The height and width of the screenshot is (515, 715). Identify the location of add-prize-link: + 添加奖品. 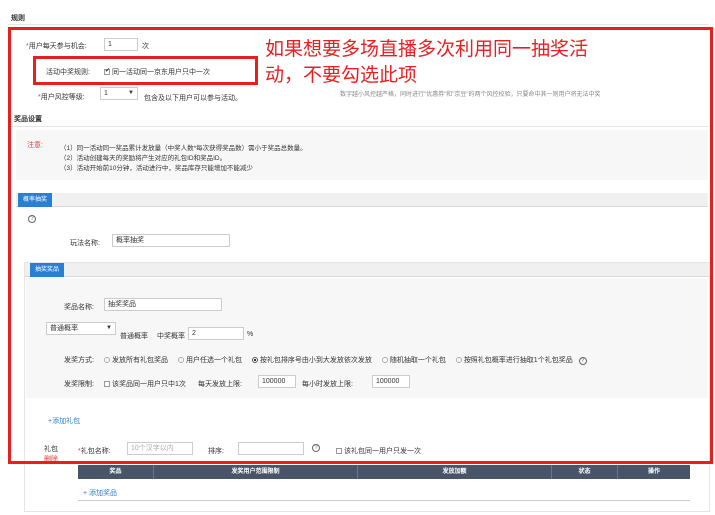
(100, 493).